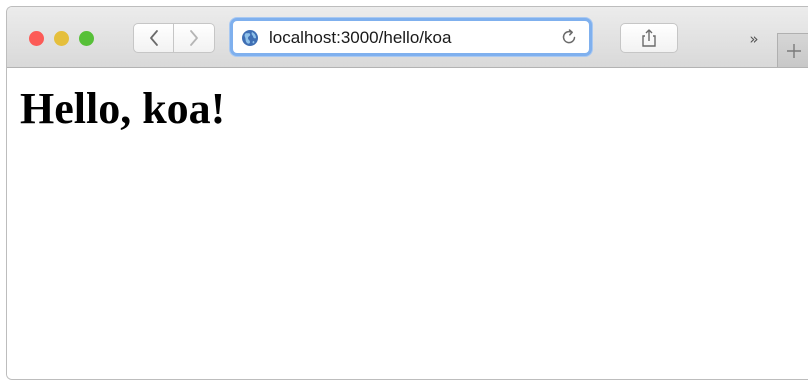 Image resolution: width=808 pixels, height=380 pixels. I want to click on close-window-button, so click(36, 38).